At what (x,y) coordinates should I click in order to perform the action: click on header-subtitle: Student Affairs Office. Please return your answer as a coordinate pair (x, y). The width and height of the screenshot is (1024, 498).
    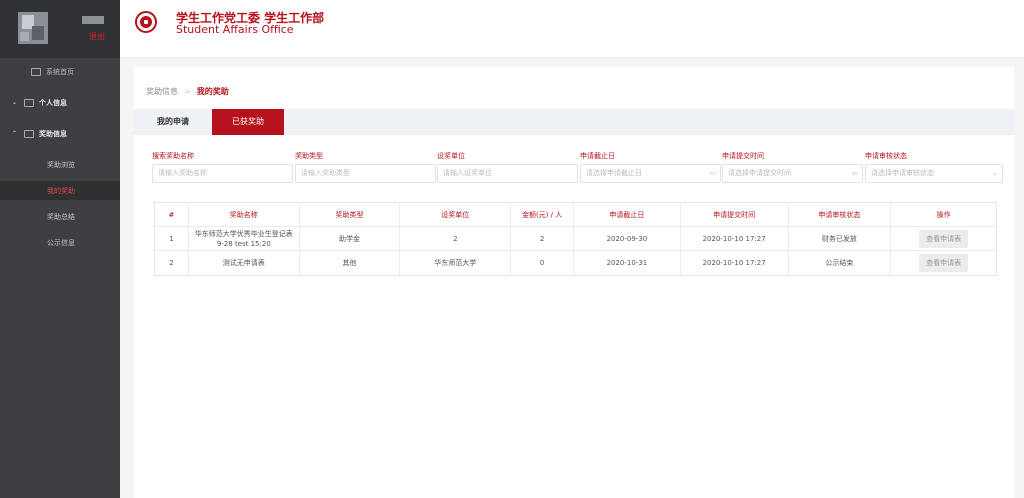
    Looking at the image, I should click on (235, 29).